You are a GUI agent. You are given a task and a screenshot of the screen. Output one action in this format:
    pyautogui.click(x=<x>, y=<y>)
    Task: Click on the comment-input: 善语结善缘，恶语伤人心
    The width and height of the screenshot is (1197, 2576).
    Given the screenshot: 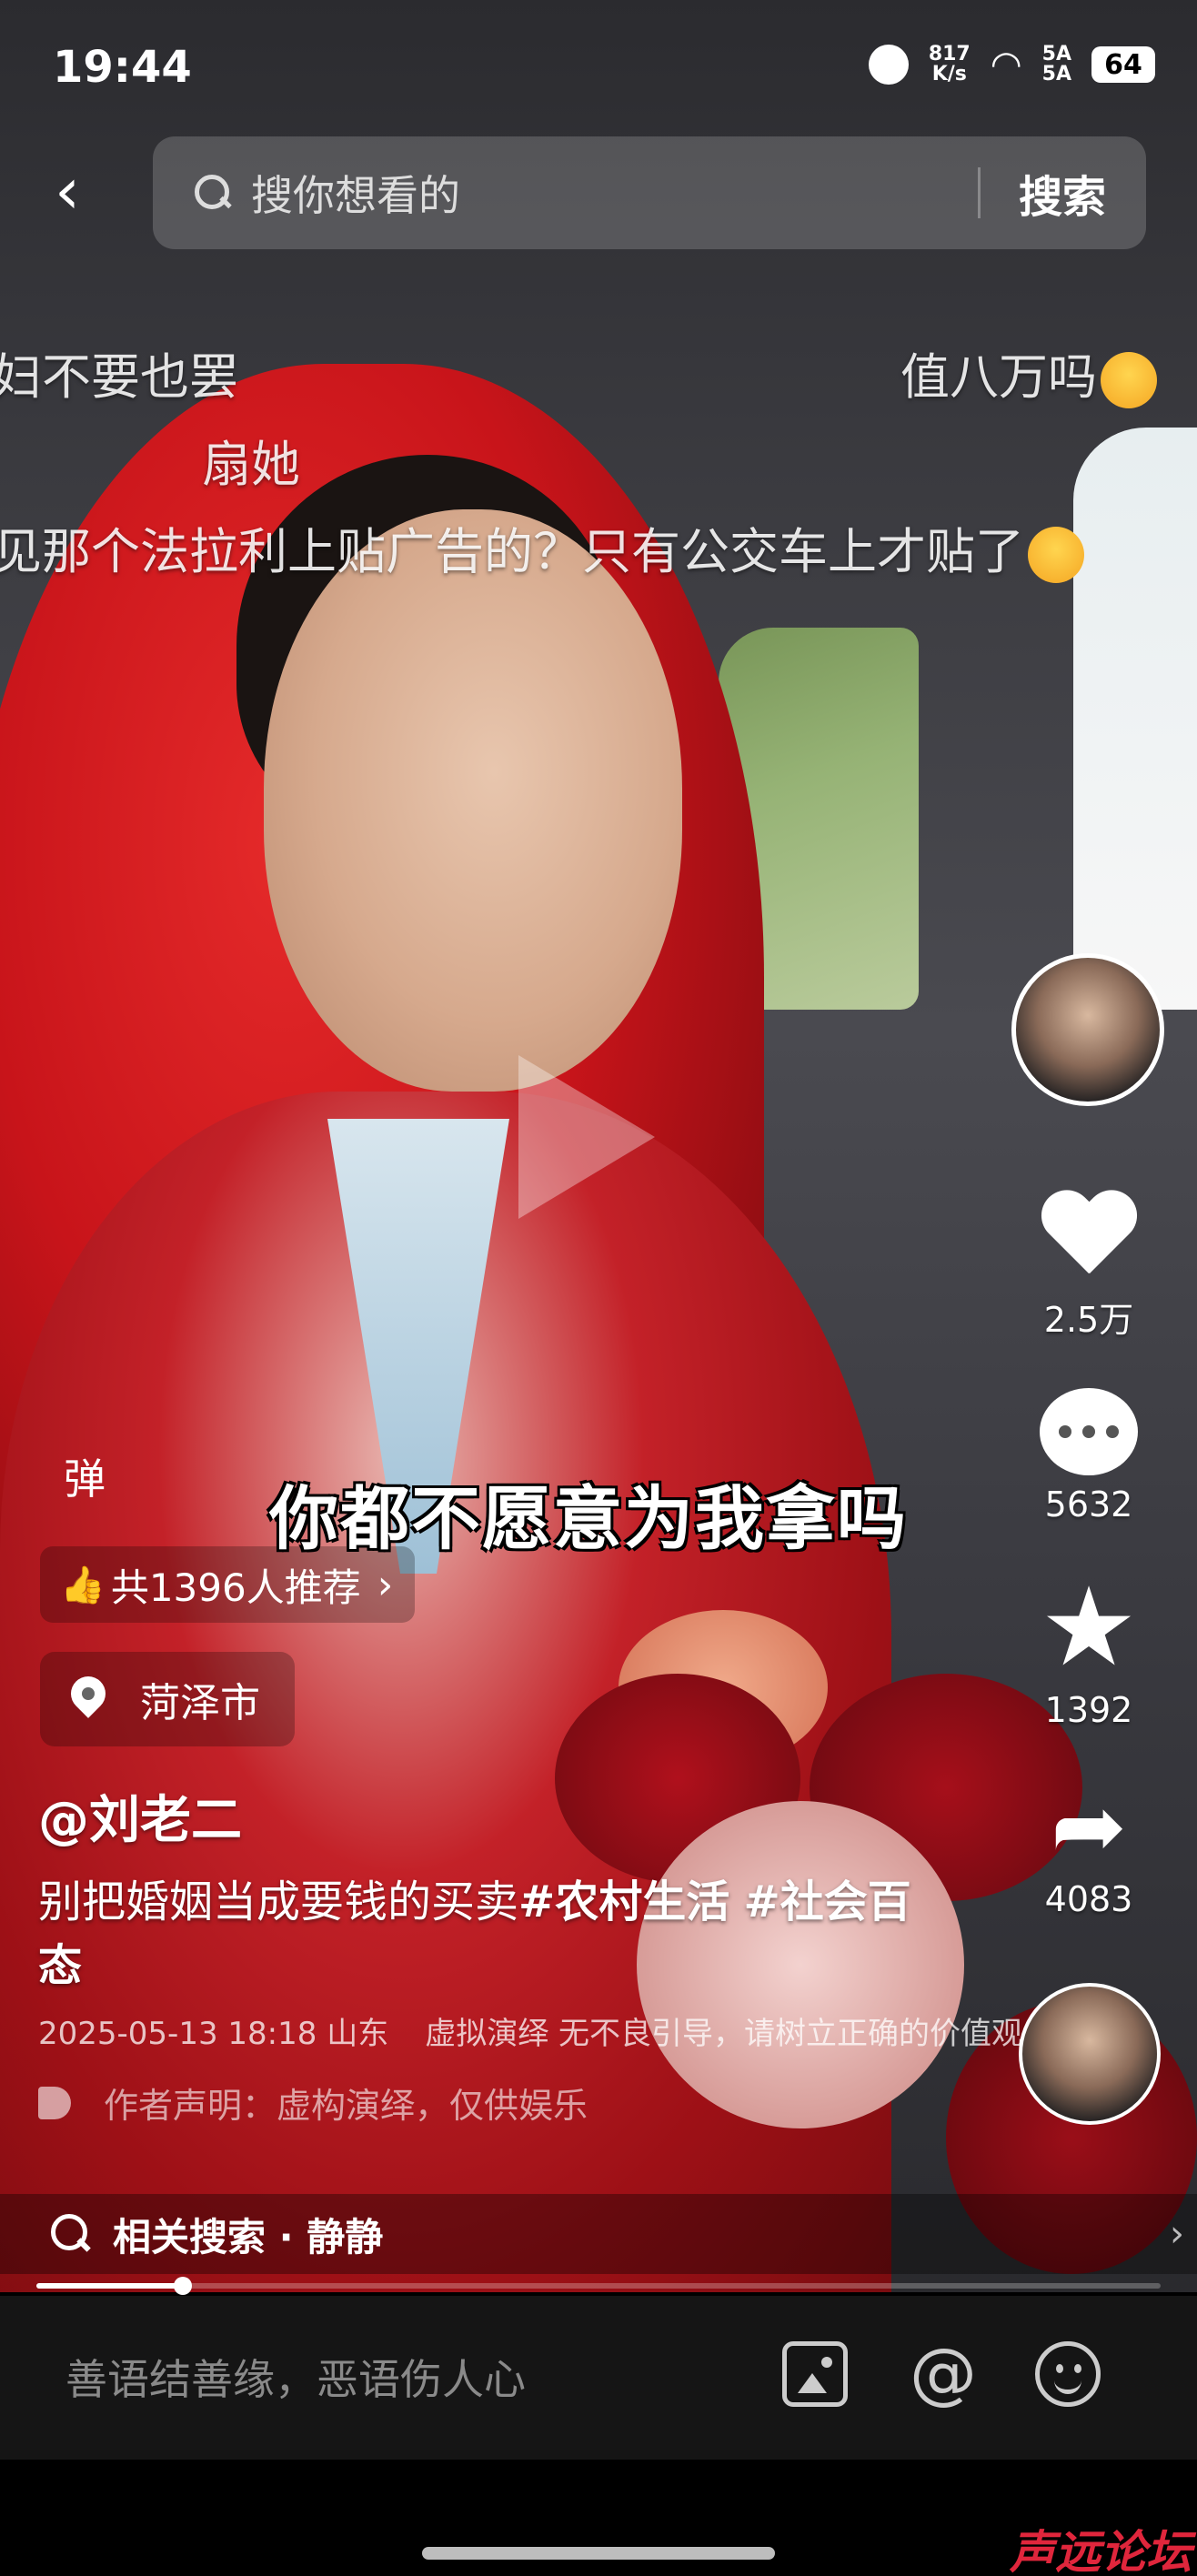 What is the action you would take?
    pyautogui.click(x=295, y=2377)
    